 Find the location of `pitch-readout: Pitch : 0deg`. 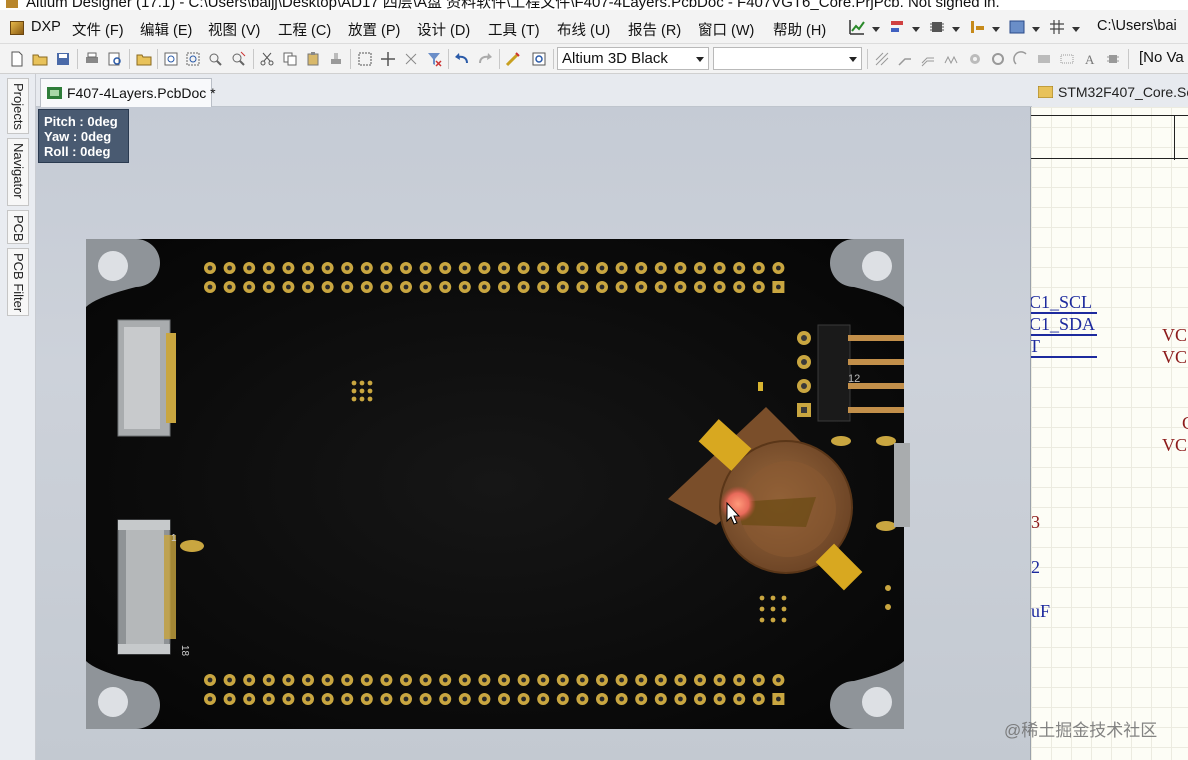

pitch-readout: Pitch : 0deg is located at coordinates (81, 121).